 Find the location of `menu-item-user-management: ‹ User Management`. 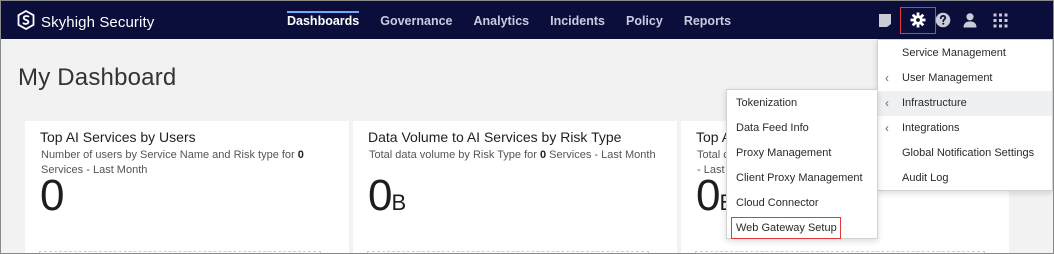

menu-item-user-management: ‹ User Management is located at coordinates (965, 78).